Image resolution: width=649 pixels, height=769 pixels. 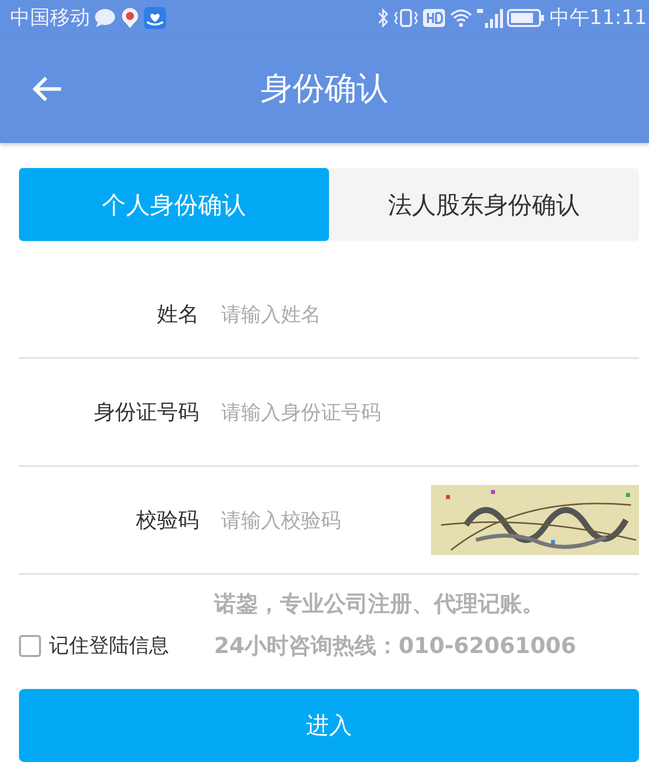 I want to click on remember-label: 记住登陆信息, so click(x=109, y=645).